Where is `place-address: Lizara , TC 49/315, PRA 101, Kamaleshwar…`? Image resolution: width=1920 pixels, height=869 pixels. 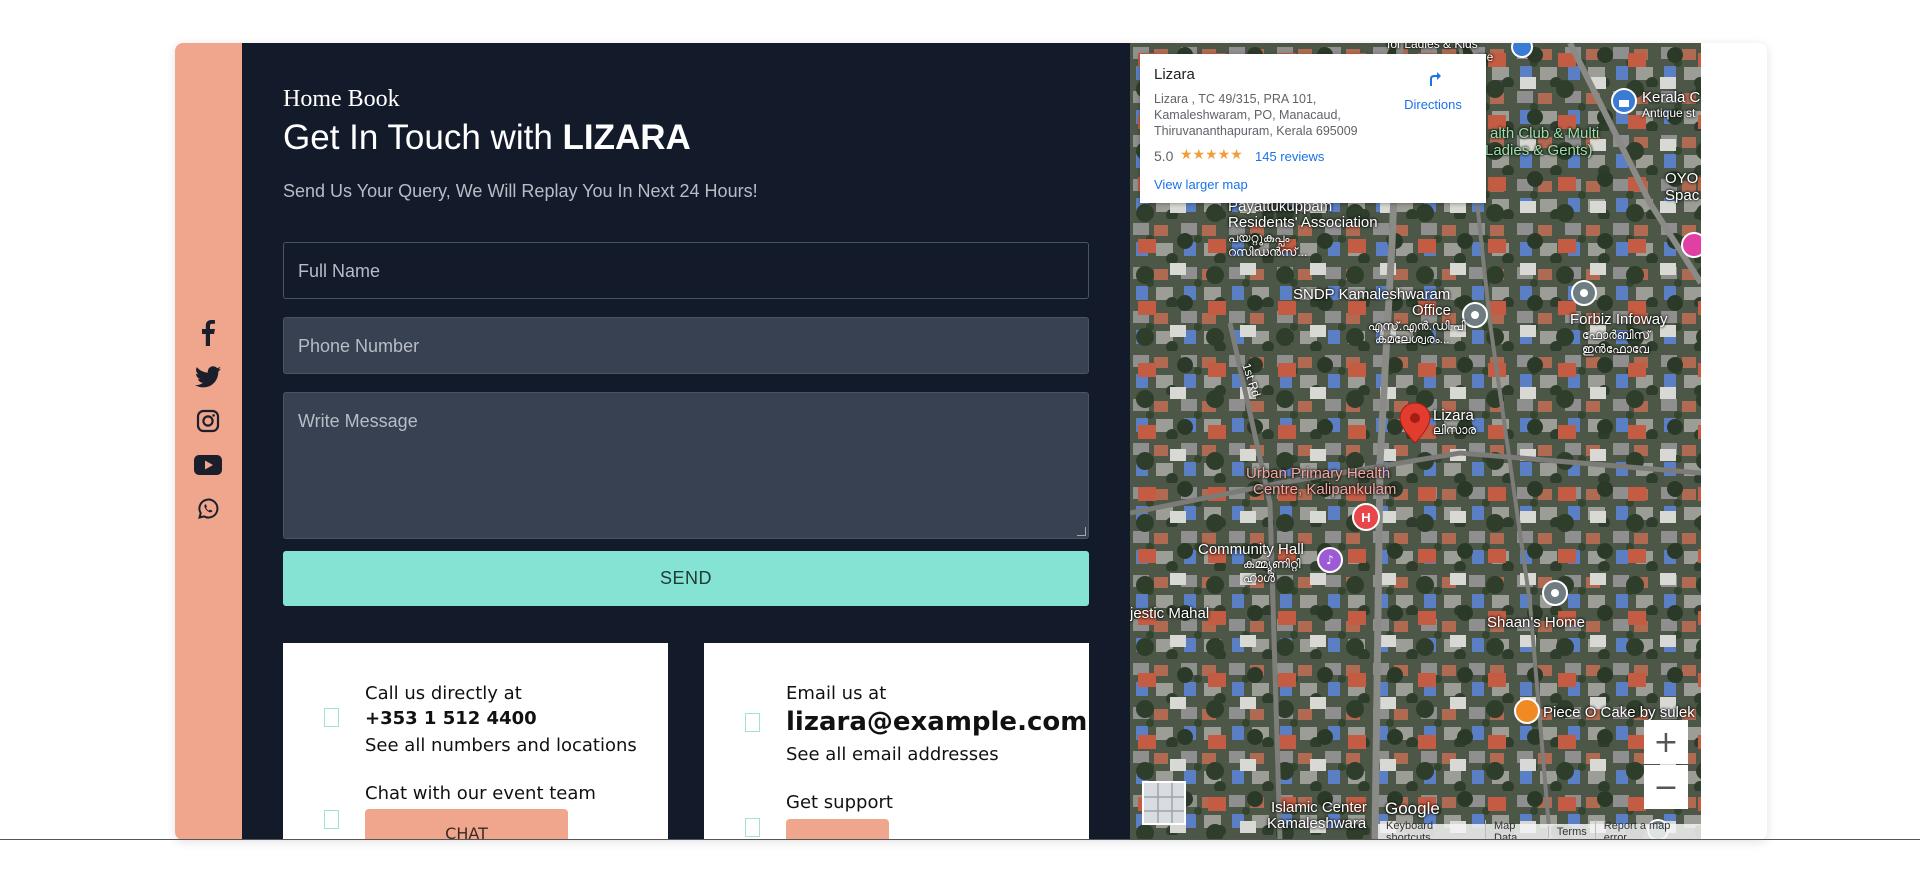
place-address: Lizara , TC 49/315, PRA 101, Kamaleshwar… is located at coordinates (1256, 115).